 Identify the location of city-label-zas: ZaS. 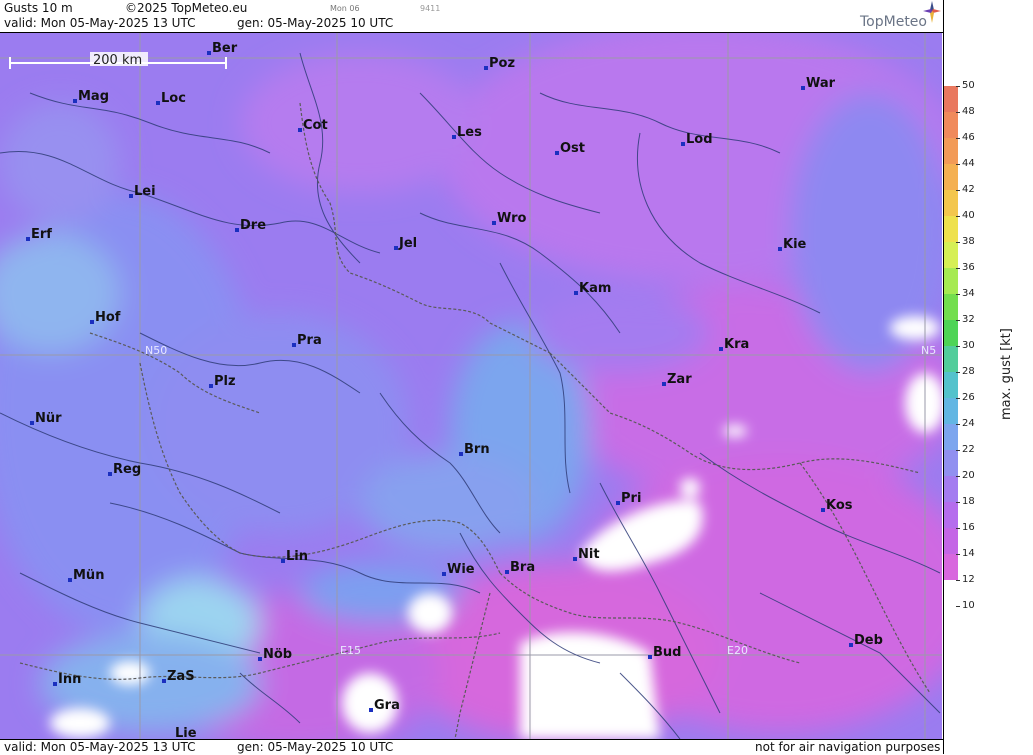
(181, 676).